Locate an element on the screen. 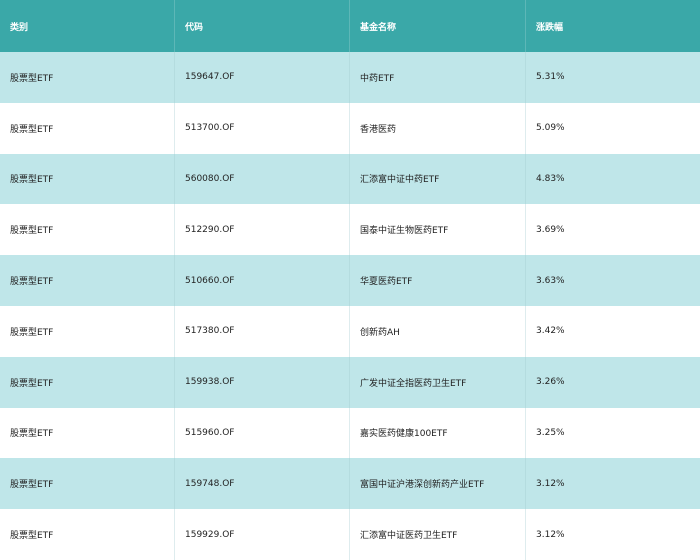 The width and height of the screenshot is (700, 560). cell-change: 5.09% is located at coordinates (550, 128).